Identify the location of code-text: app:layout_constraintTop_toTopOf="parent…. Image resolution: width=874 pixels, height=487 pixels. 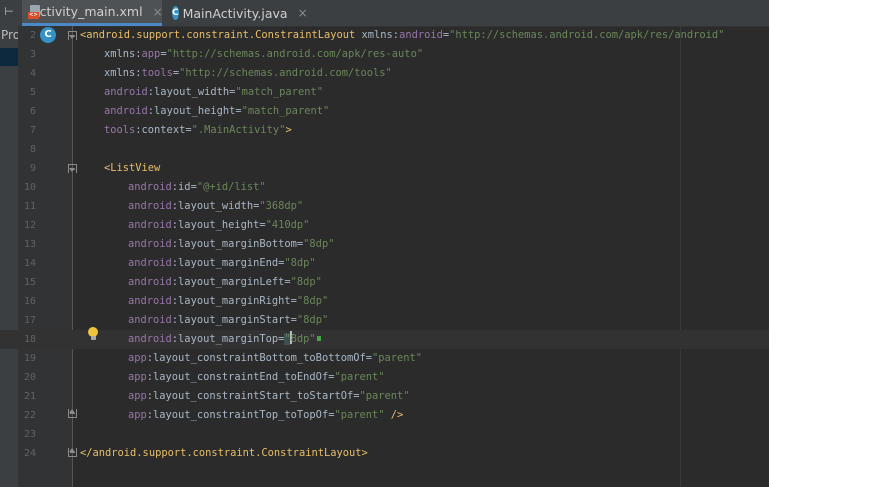
(266, 415).